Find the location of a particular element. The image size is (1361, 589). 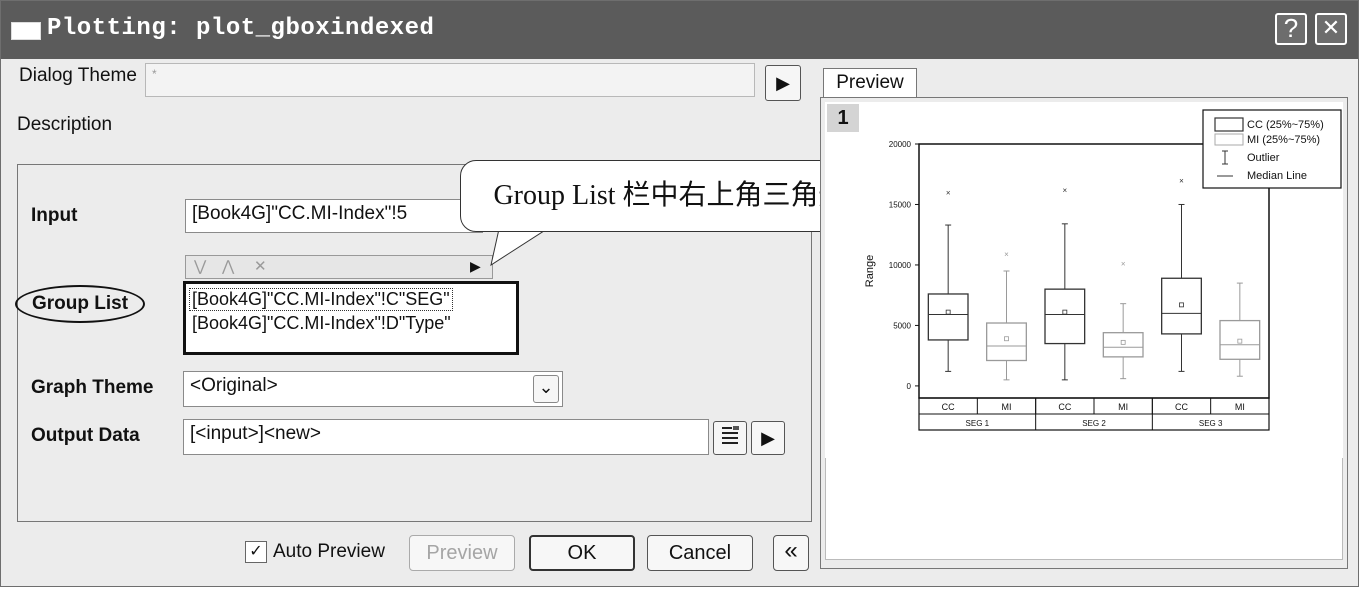

auto-preview-checkbox: ✓ is located at coordinates (256, 552).